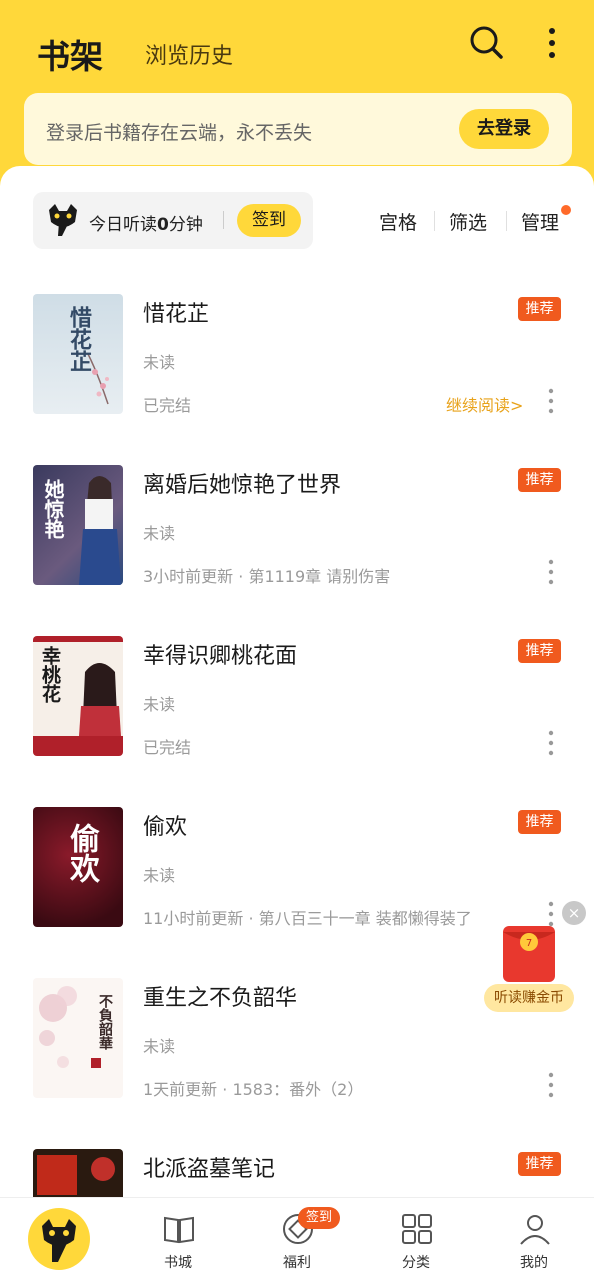  I want to click on grid-view-button: 宫格, so click(398, 221).